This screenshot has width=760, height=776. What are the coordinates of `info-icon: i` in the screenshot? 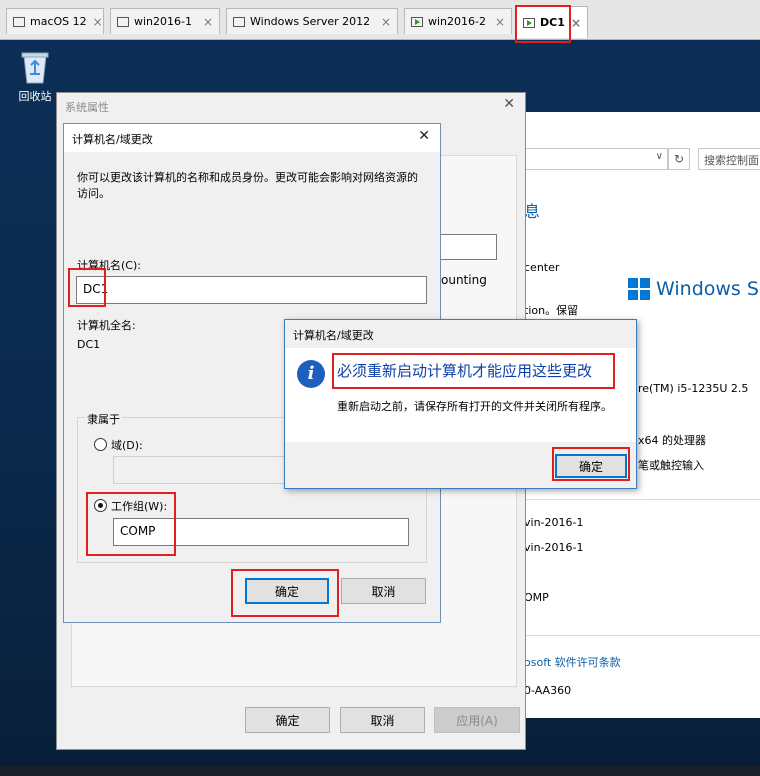 It's located at (311, 374).